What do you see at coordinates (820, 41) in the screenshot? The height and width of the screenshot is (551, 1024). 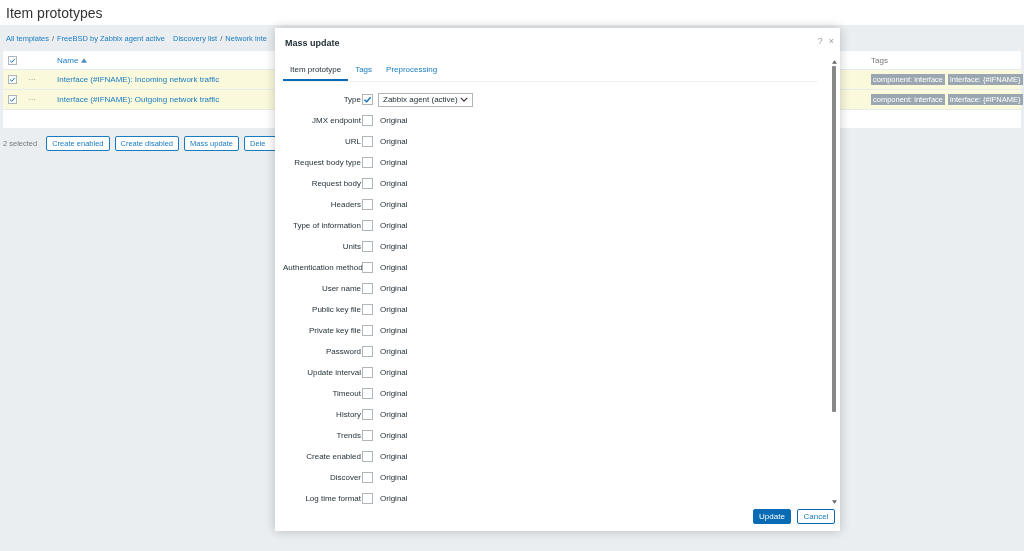 I see `help-icon: ?` at bounding box center [820, 41].